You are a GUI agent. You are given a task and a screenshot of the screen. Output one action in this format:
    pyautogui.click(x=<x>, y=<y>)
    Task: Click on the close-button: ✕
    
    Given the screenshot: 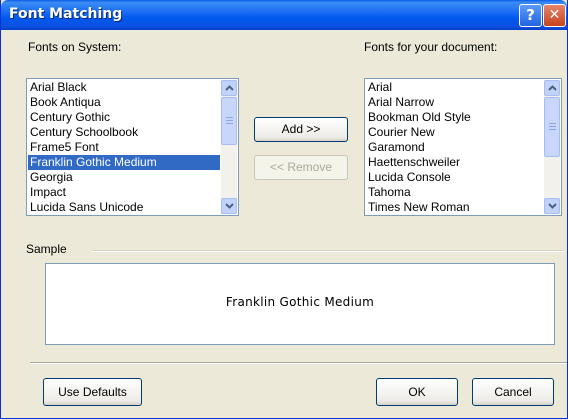 What is the action you would take?
    pyautogui.click(x=554, y=15)
    